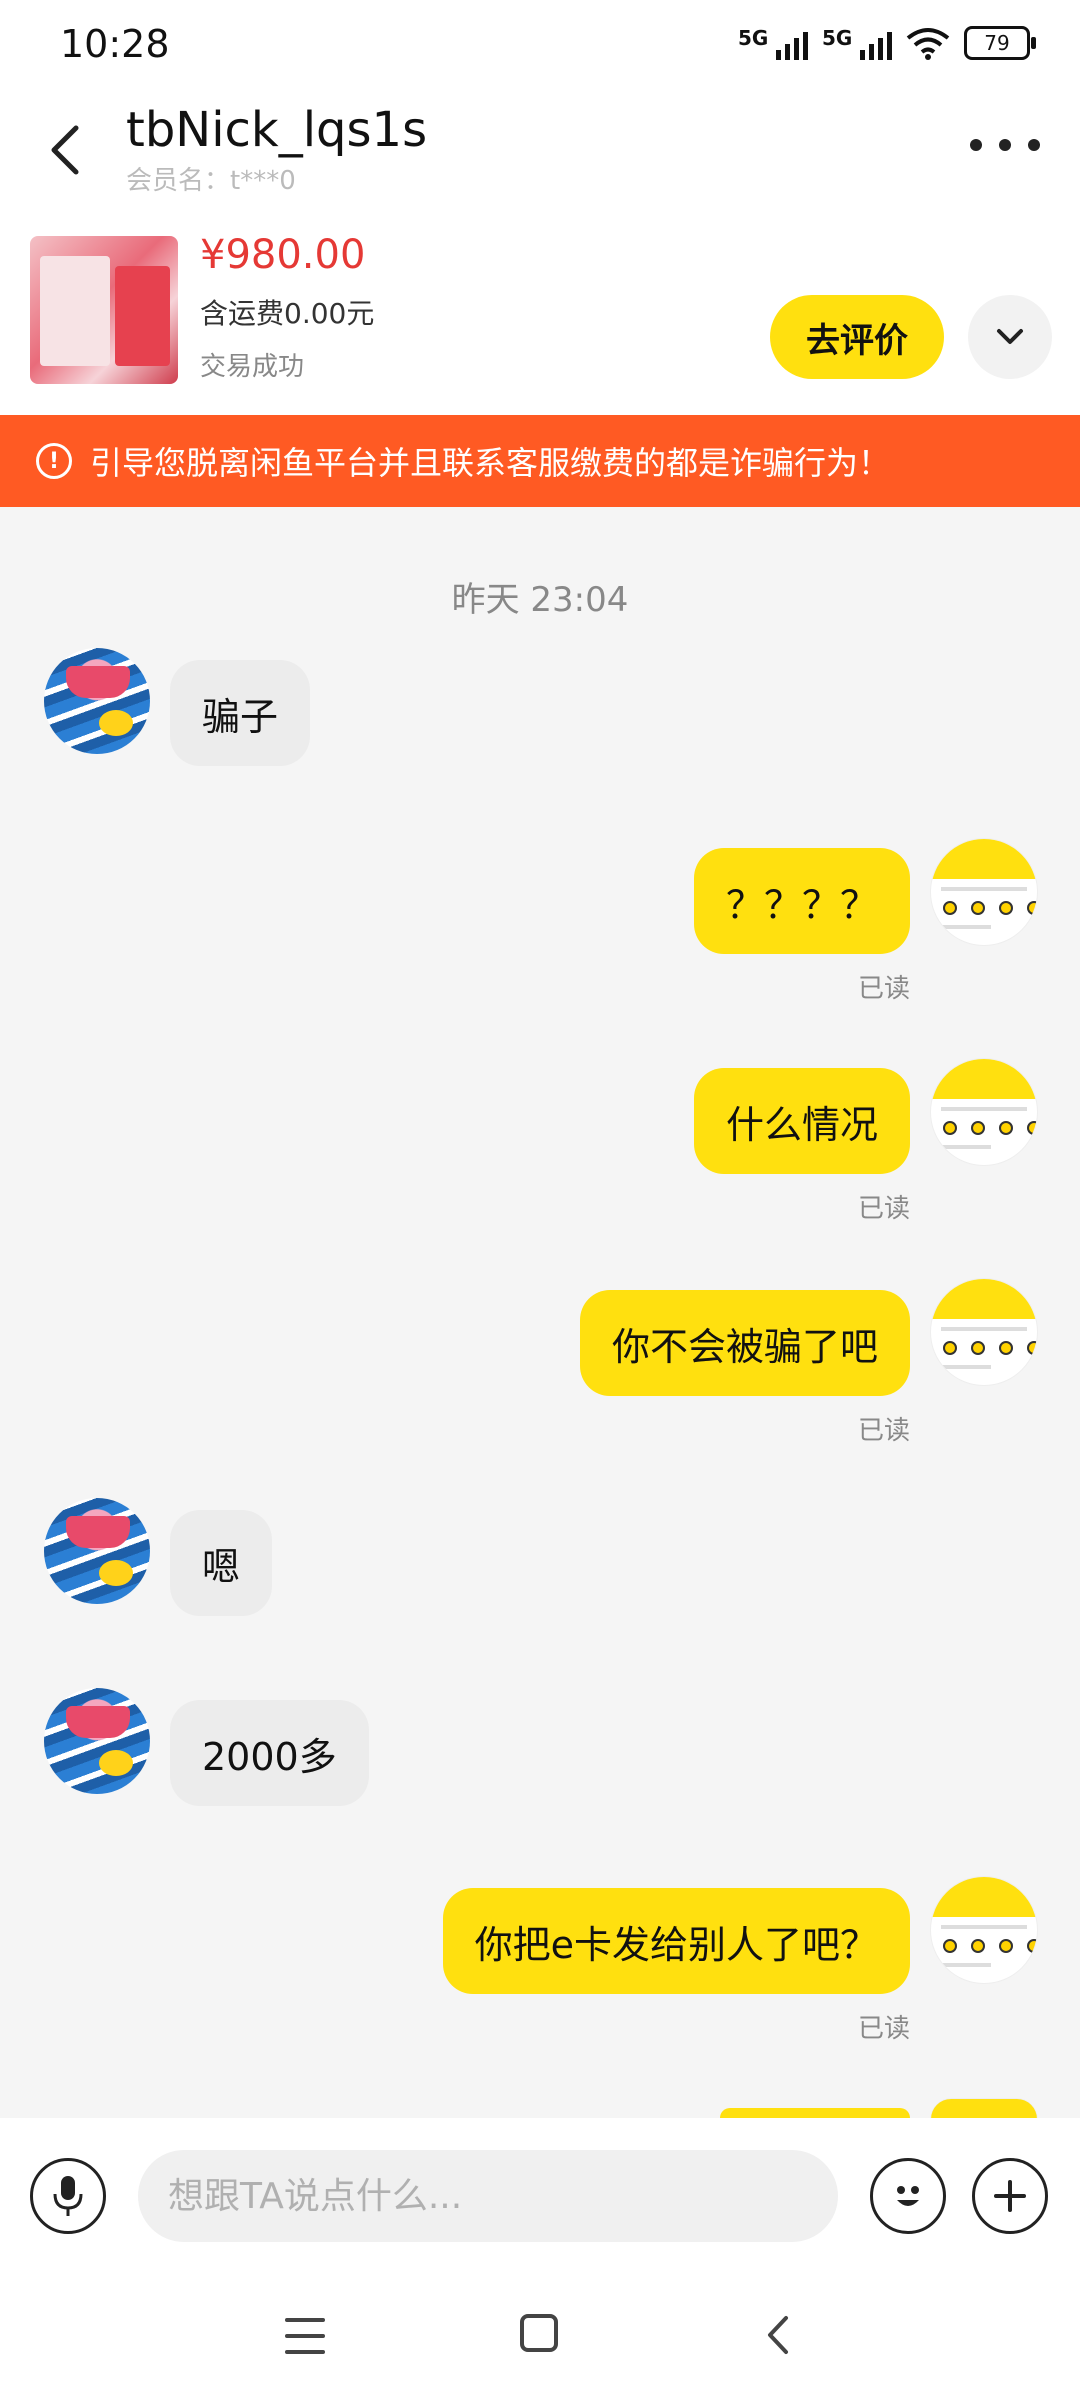 This screenshot has width=1080, height=2400. I want to click on plus-icon, so click(1010, 2196).